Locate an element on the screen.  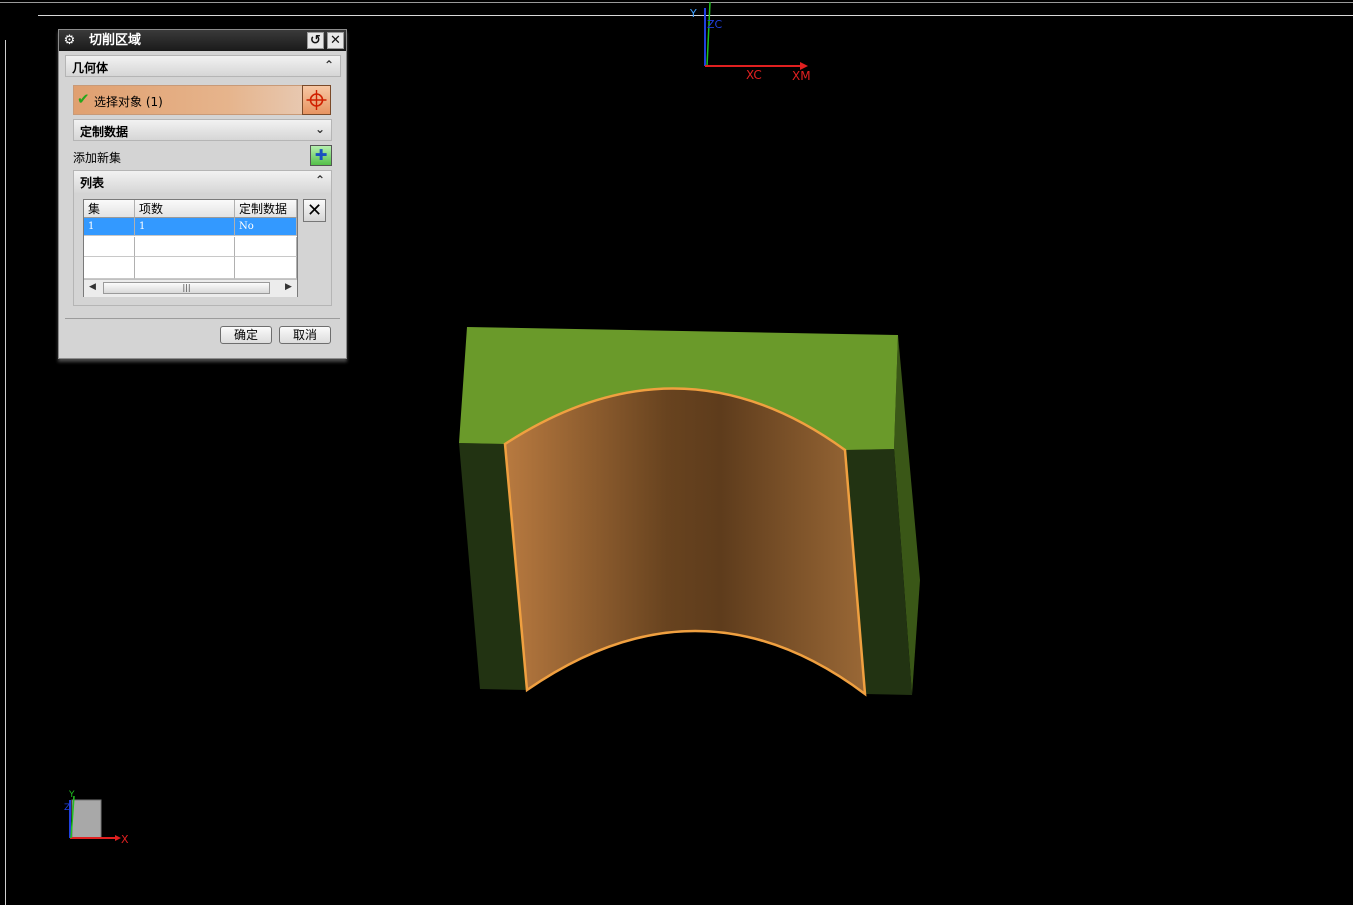
list-panel: 列表 ⌃ 集 项数 定制数据 1 1 No ◀ ||| ▶ ✕ is located at coordinates (202, 238).